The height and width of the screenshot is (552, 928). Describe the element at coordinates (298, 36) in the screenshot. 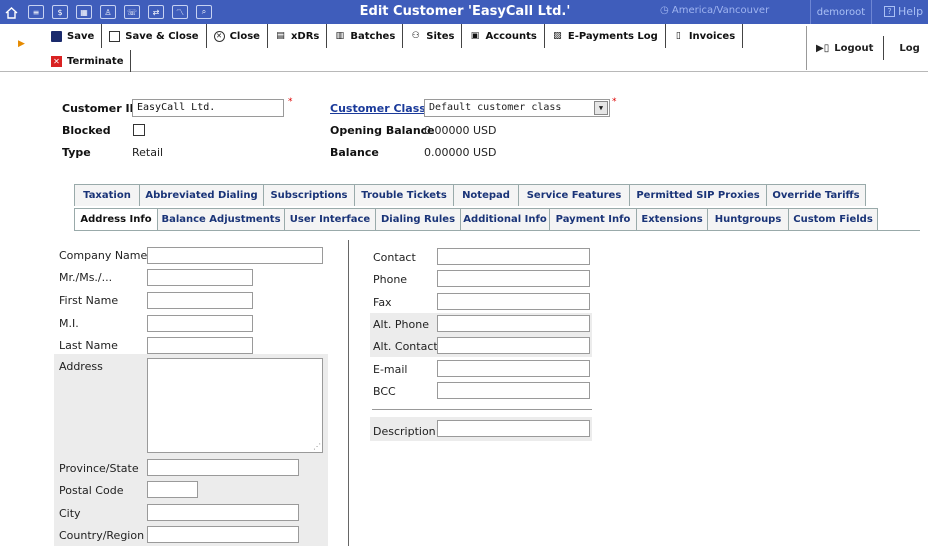

I see `xdrs-button: ▤ xDRs` at that location.